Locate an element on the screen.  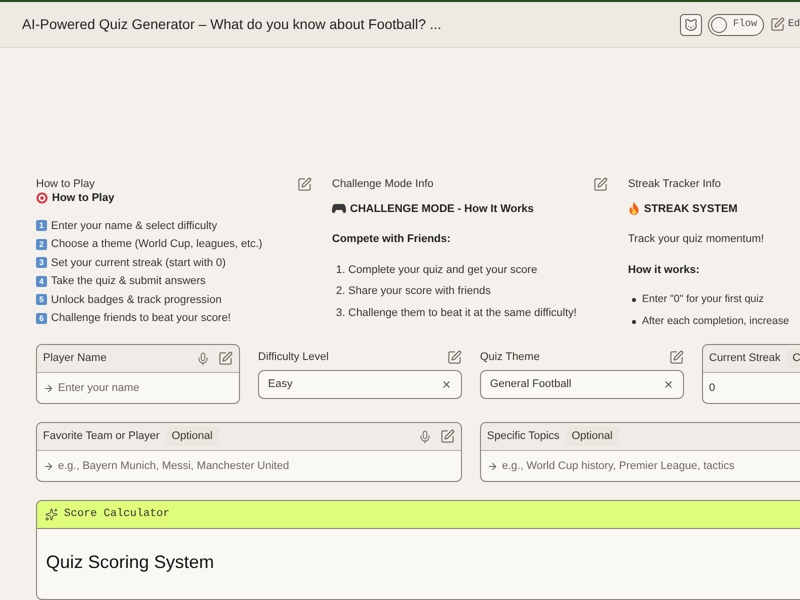
cat-icon-button is located at coordinates (691, 25).